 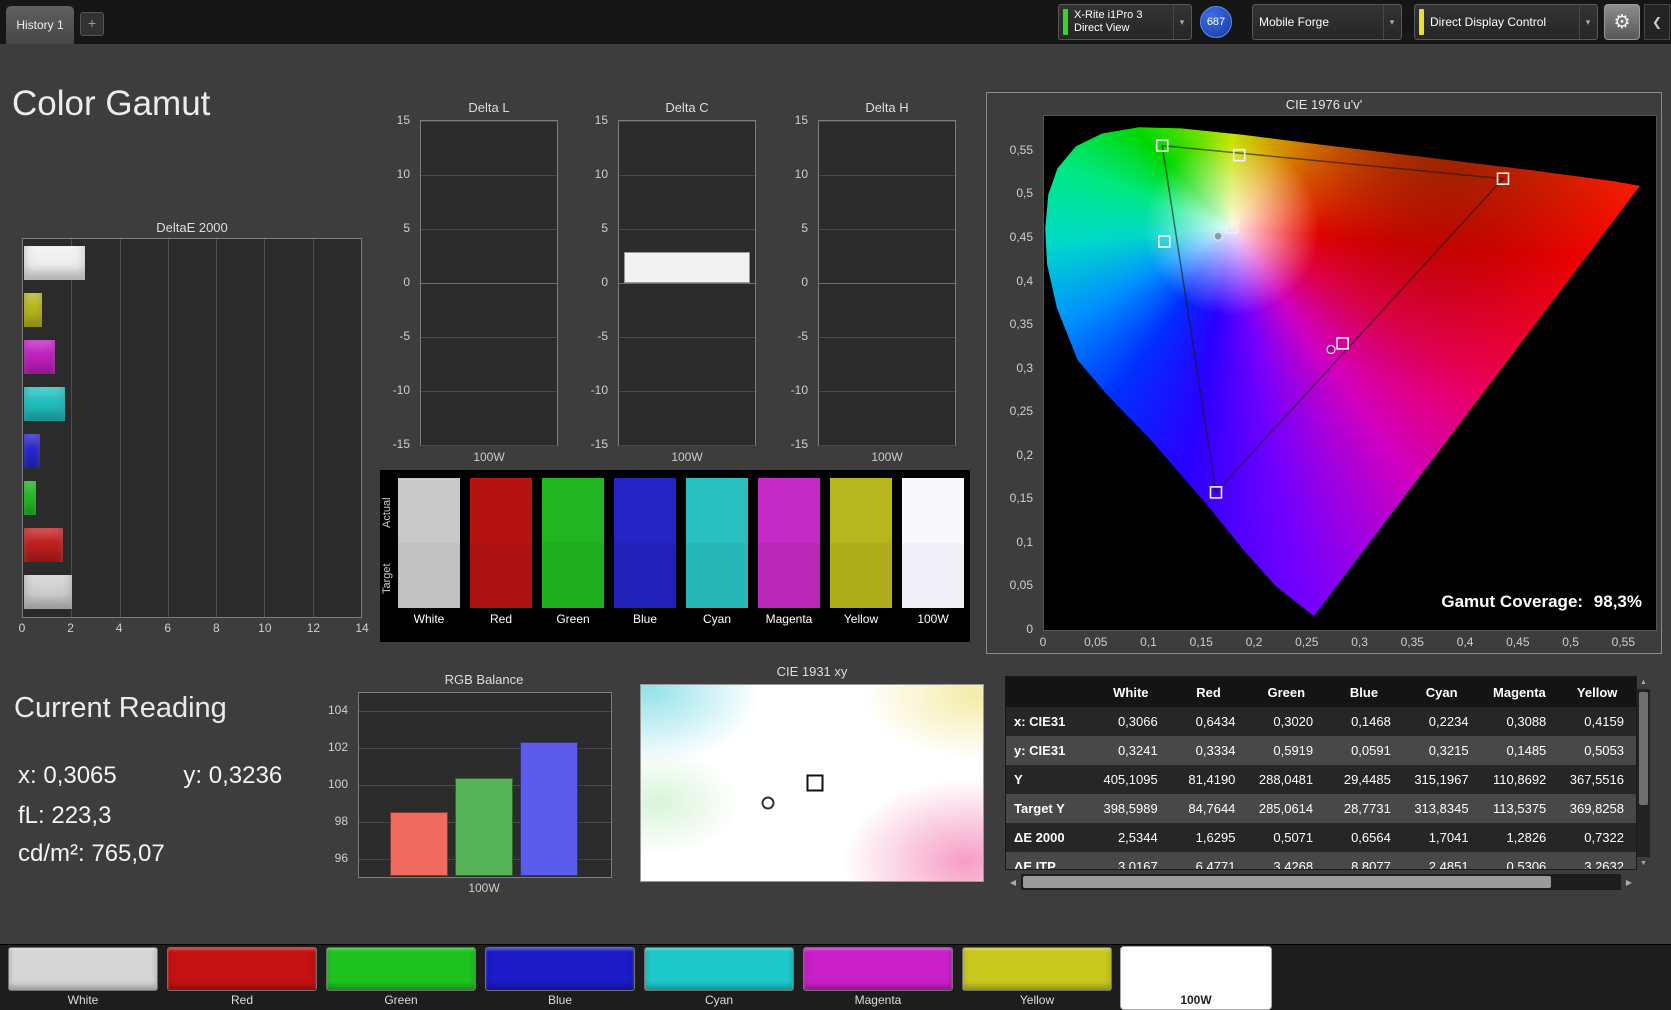 I want to click on reading-xy: x: 0,3065 y: 0,3236, so click(x=150, y=776).